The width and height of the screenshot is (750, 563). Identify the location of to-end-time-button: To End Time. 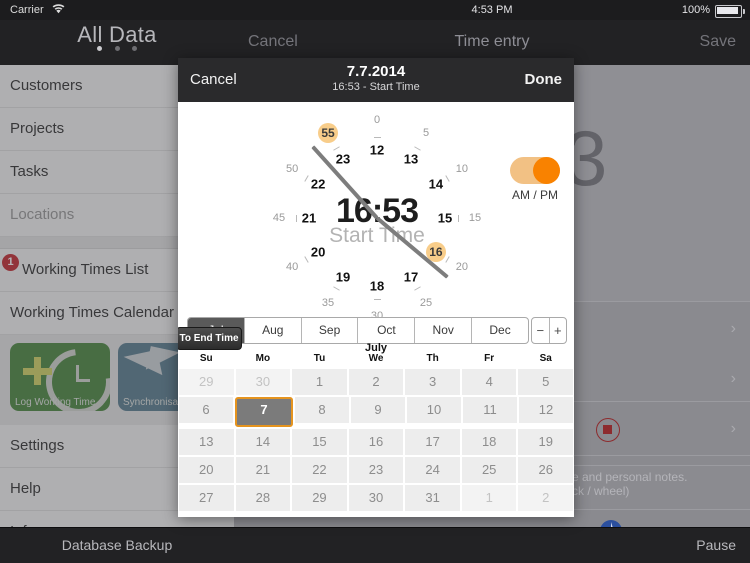
(210, 338).